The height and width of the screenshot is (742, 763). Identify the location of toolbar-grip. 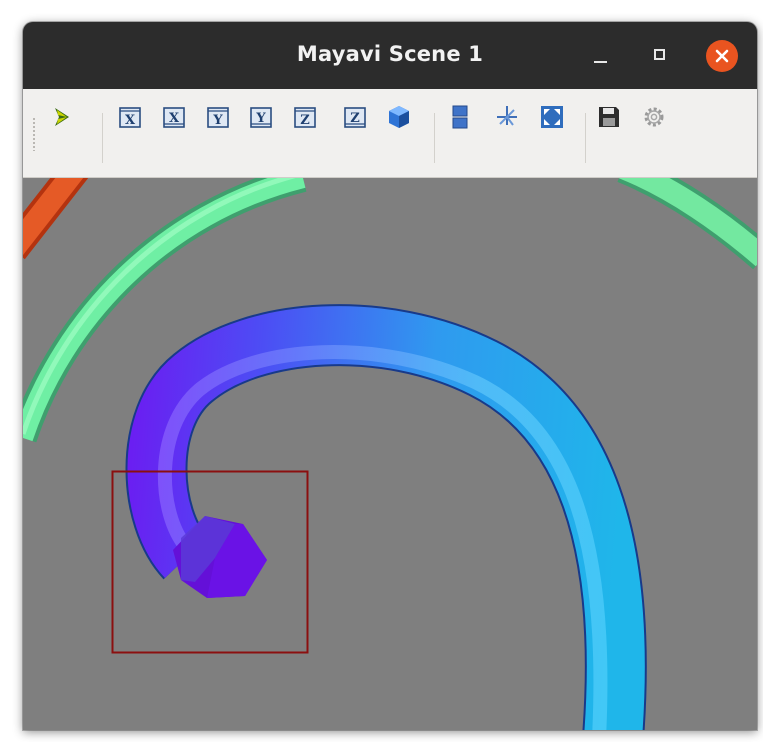
(34, 134).